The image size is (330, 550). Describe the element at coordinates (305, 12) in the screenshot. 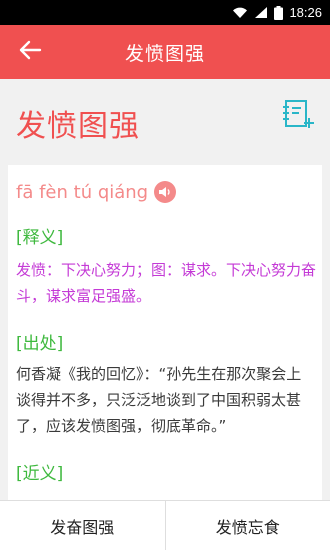

I see `status-time: 18:26` at that location.